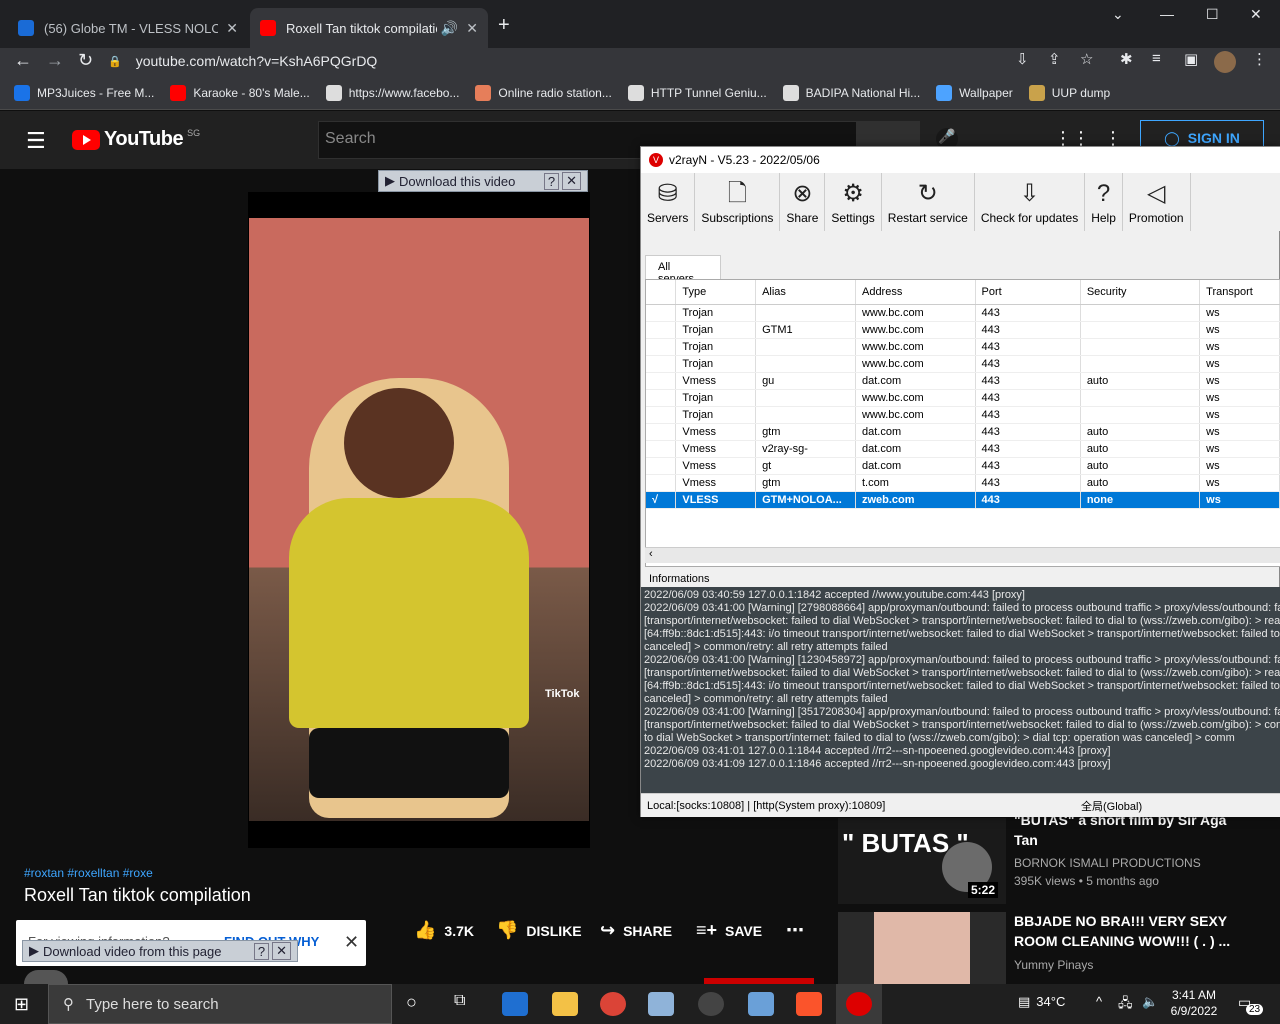 The width and height of the screenshot is (1280, 1024). I want to click on server-row: √ VLESS GTM+NOLOA... zweb.com 443 none ws, so click(963, 500).